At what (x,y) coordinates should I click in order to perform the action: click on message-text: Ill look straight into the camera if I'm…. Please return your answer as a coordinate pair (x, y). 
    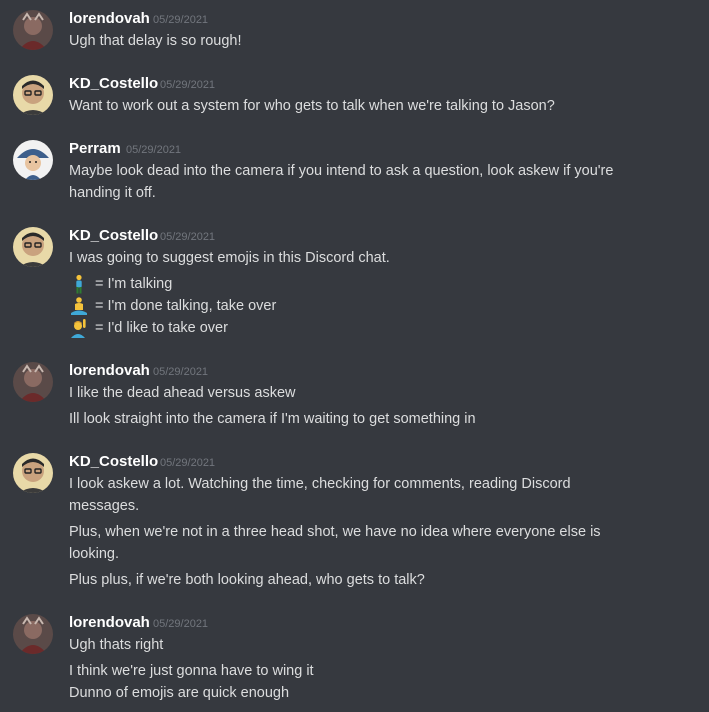
    Looking at the image, I should click on (272, 419).